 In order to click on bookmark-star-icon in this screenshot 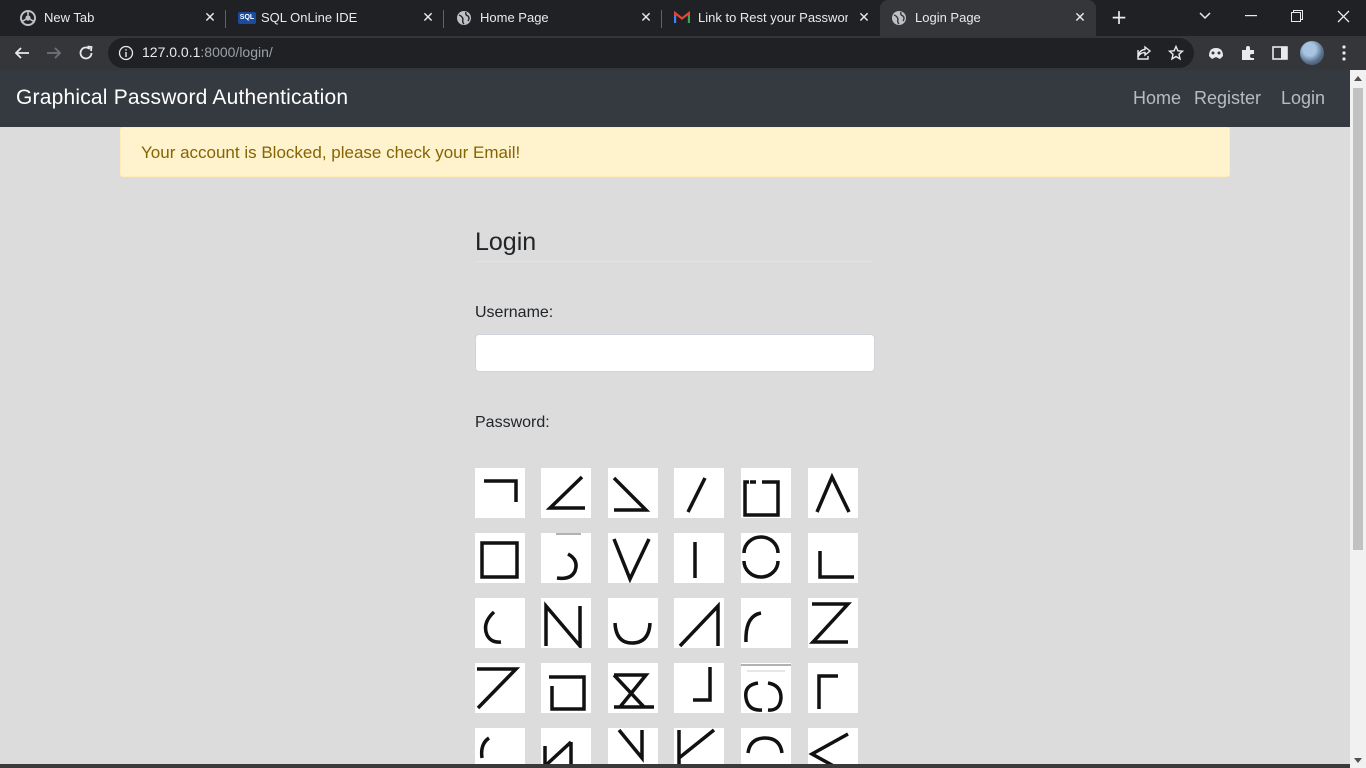, I will do `click(1176, 53)`.